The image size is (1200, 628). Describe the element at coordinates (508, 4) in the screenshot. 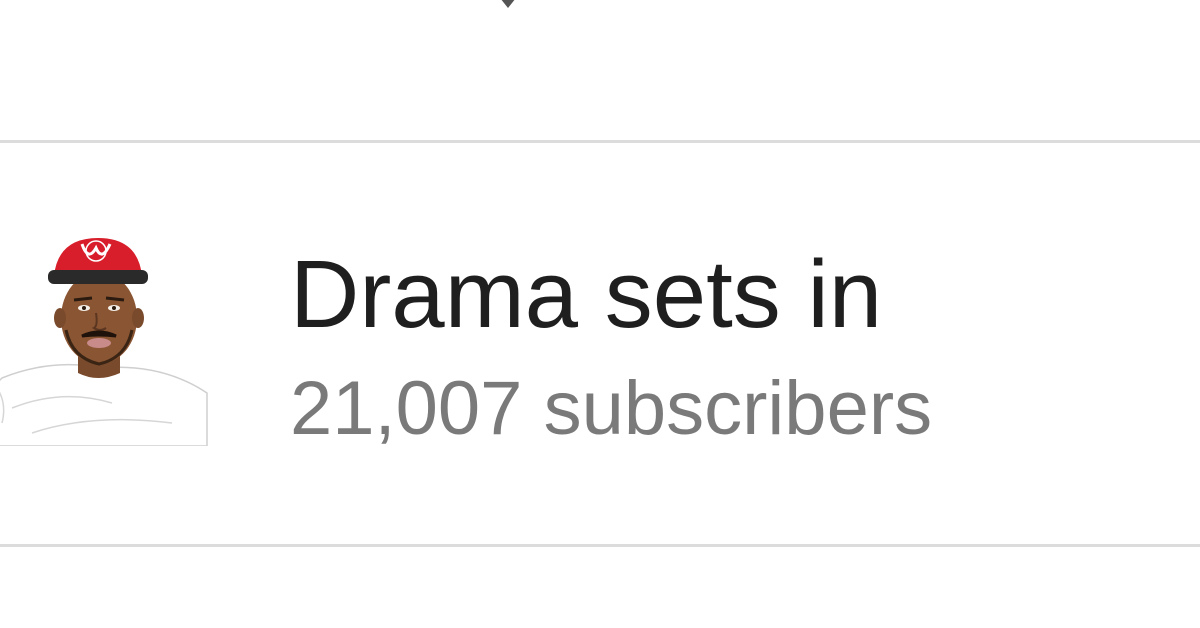

I see `caret-down-icon` at that location.